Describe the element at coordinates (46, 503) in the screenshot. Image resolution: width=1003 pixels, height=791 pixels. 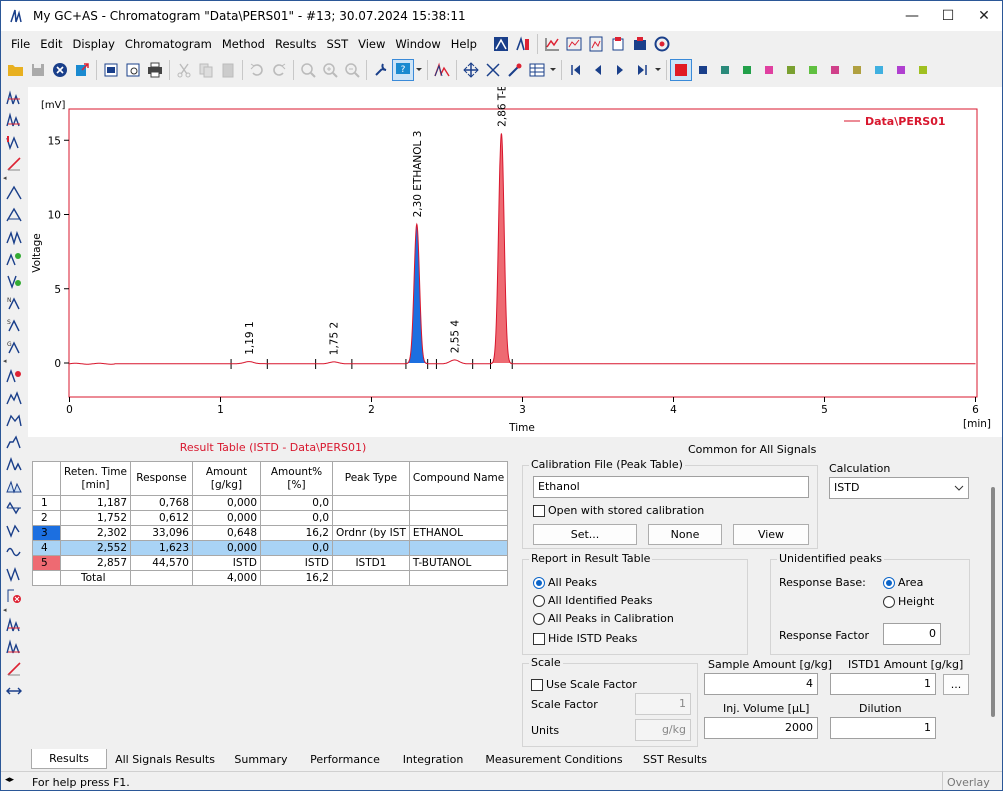
I see `row-index: 1` at that location.